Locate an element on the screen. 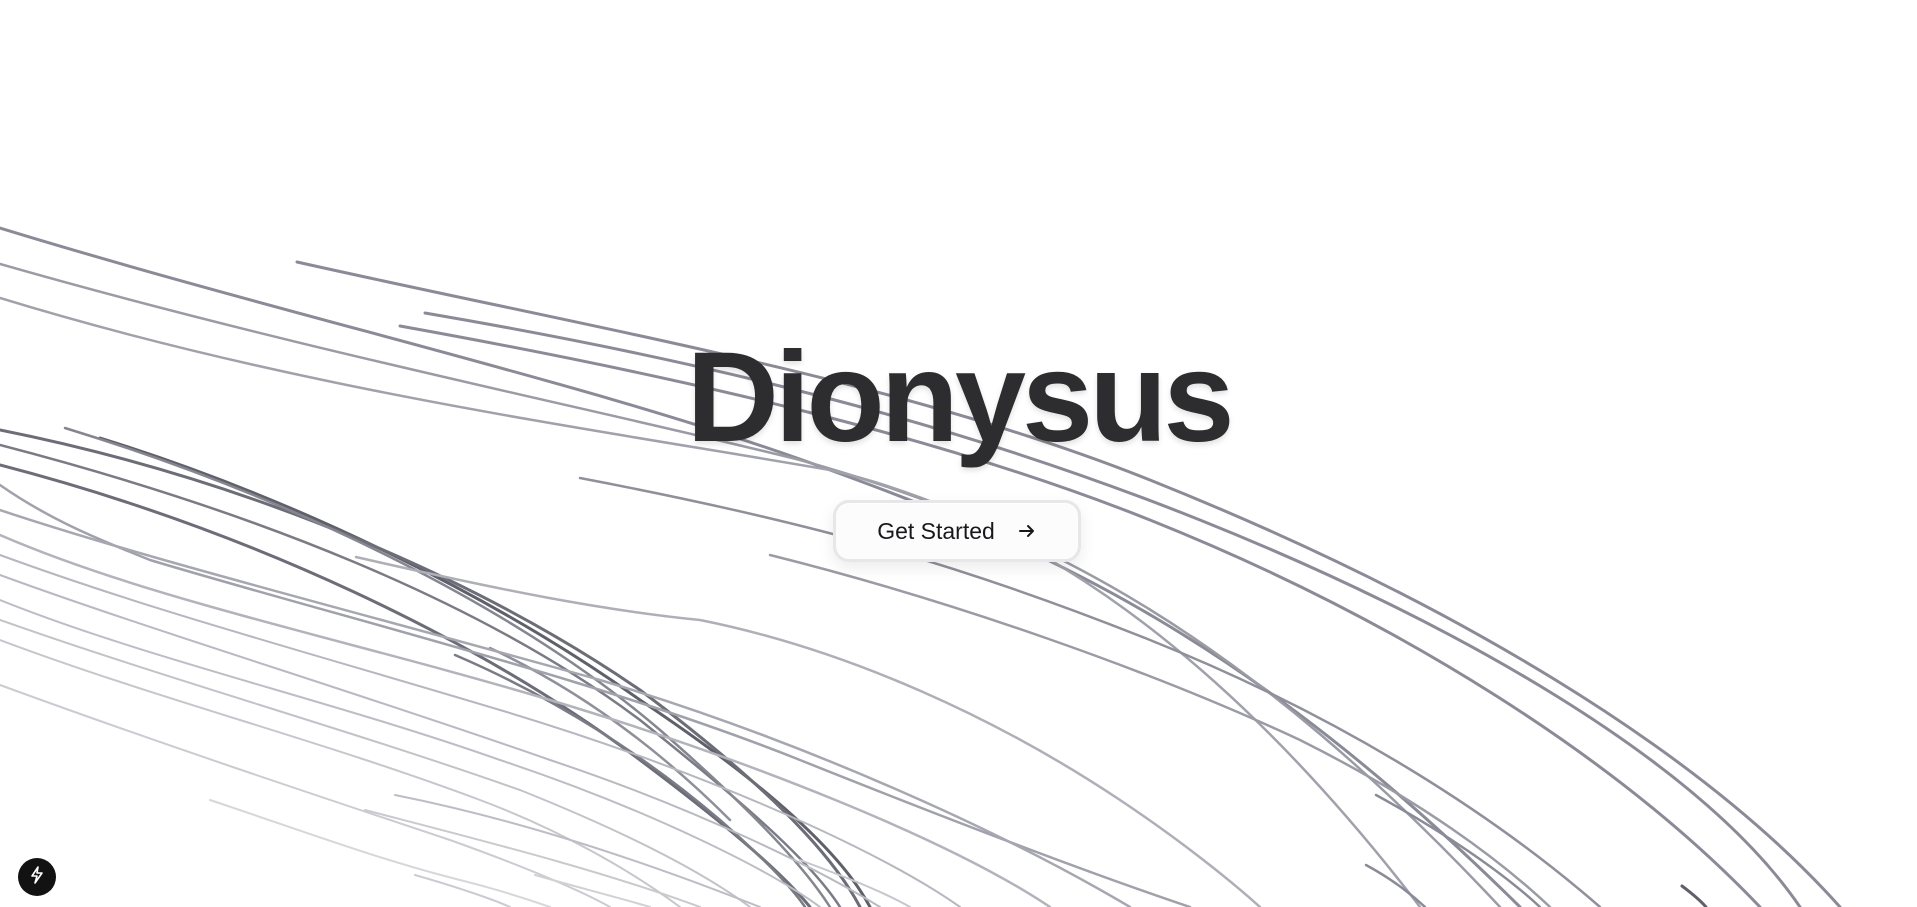 The height and width of the screenshot is (907, 1917). get-started-button: Get Started is located at coordinates (957, 531).